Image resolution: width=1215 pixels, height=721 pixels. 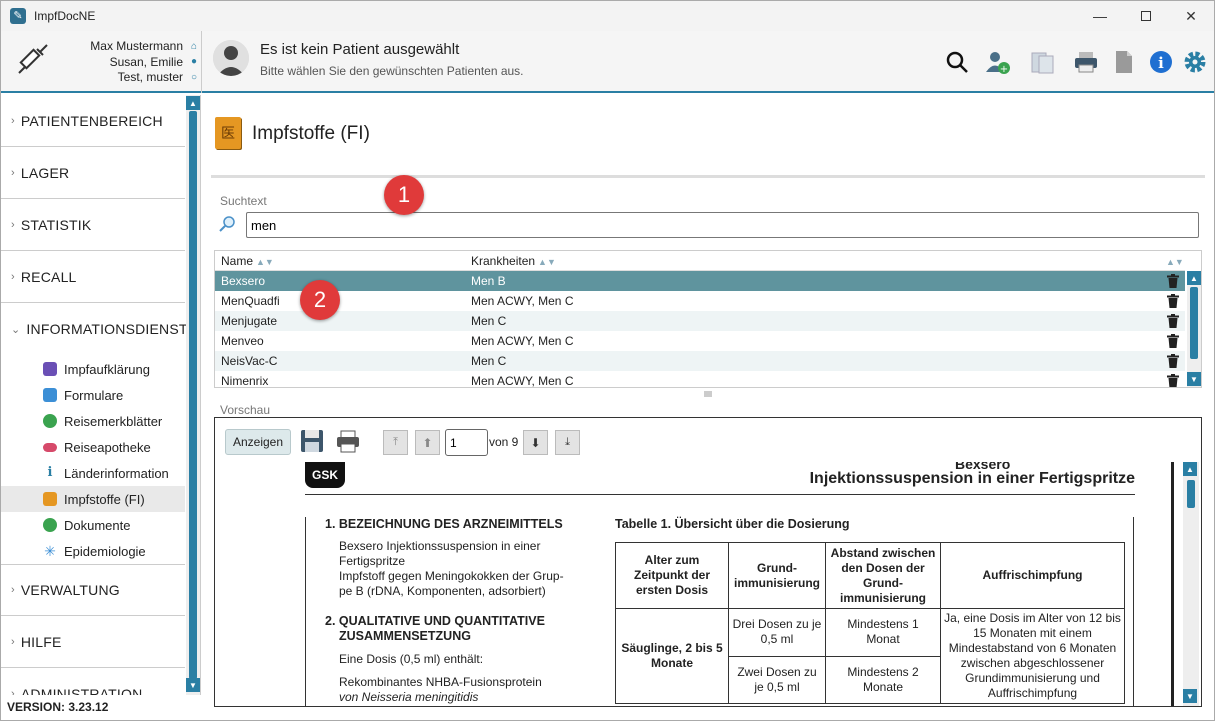 I want to click on table-row: Menveo Men ACWY, Men C, so click(x=700, y=341).